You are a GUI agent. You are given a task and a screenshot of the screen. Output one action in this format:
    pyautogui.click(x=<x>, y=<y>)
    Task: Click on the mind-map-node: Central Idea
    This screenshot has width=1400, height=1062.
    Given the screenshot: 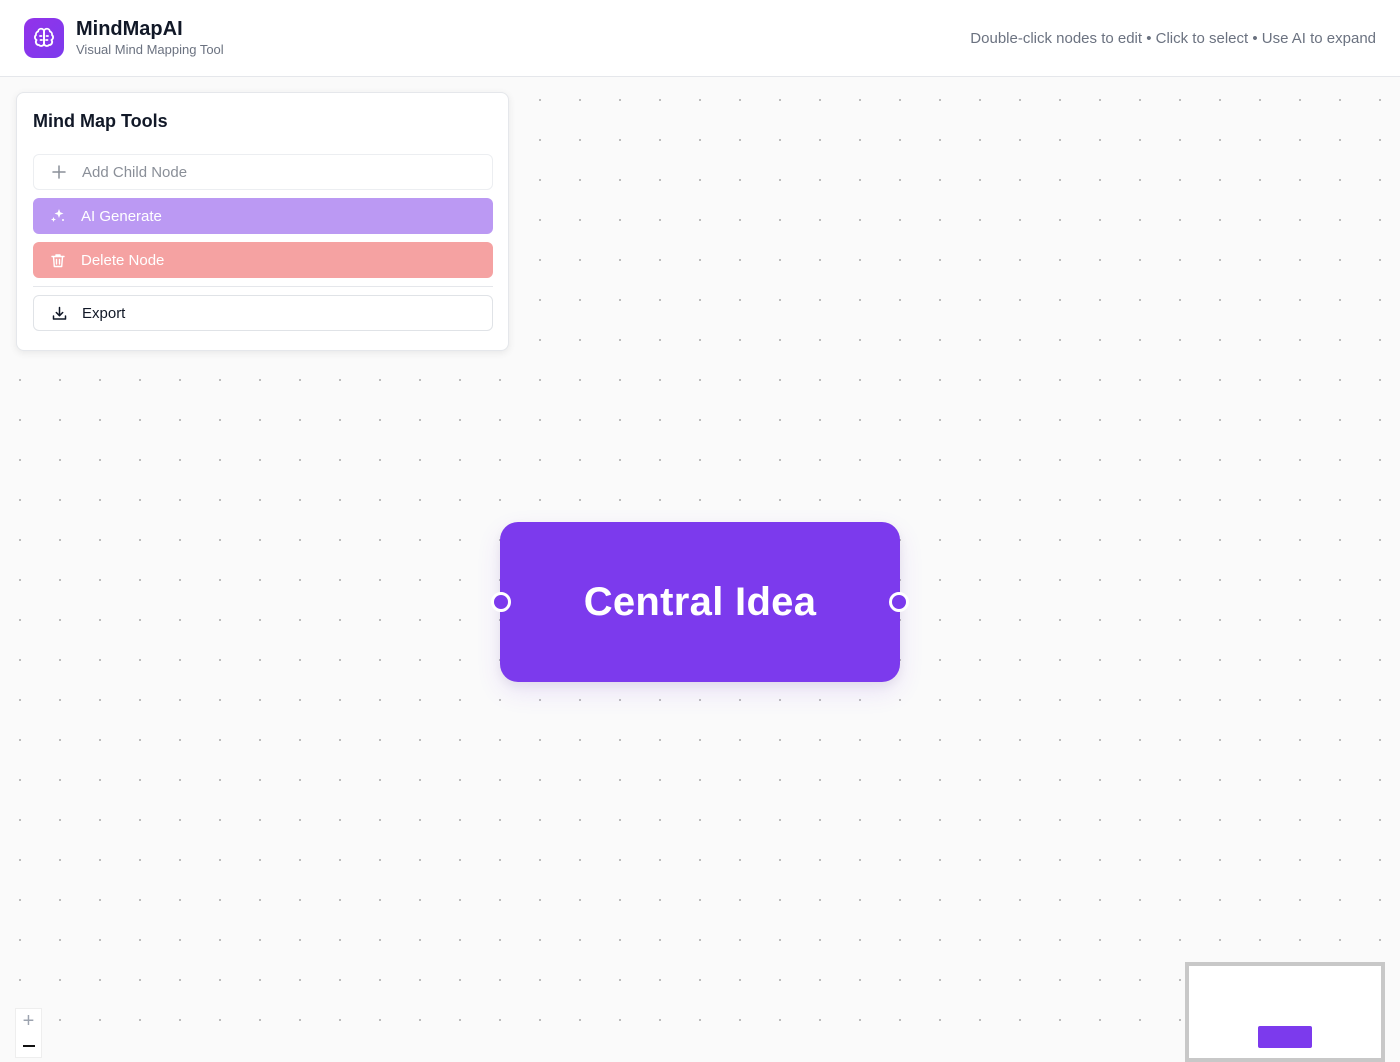 What is the action you would take?
    pyautogui.click(x=700, y=602)
    